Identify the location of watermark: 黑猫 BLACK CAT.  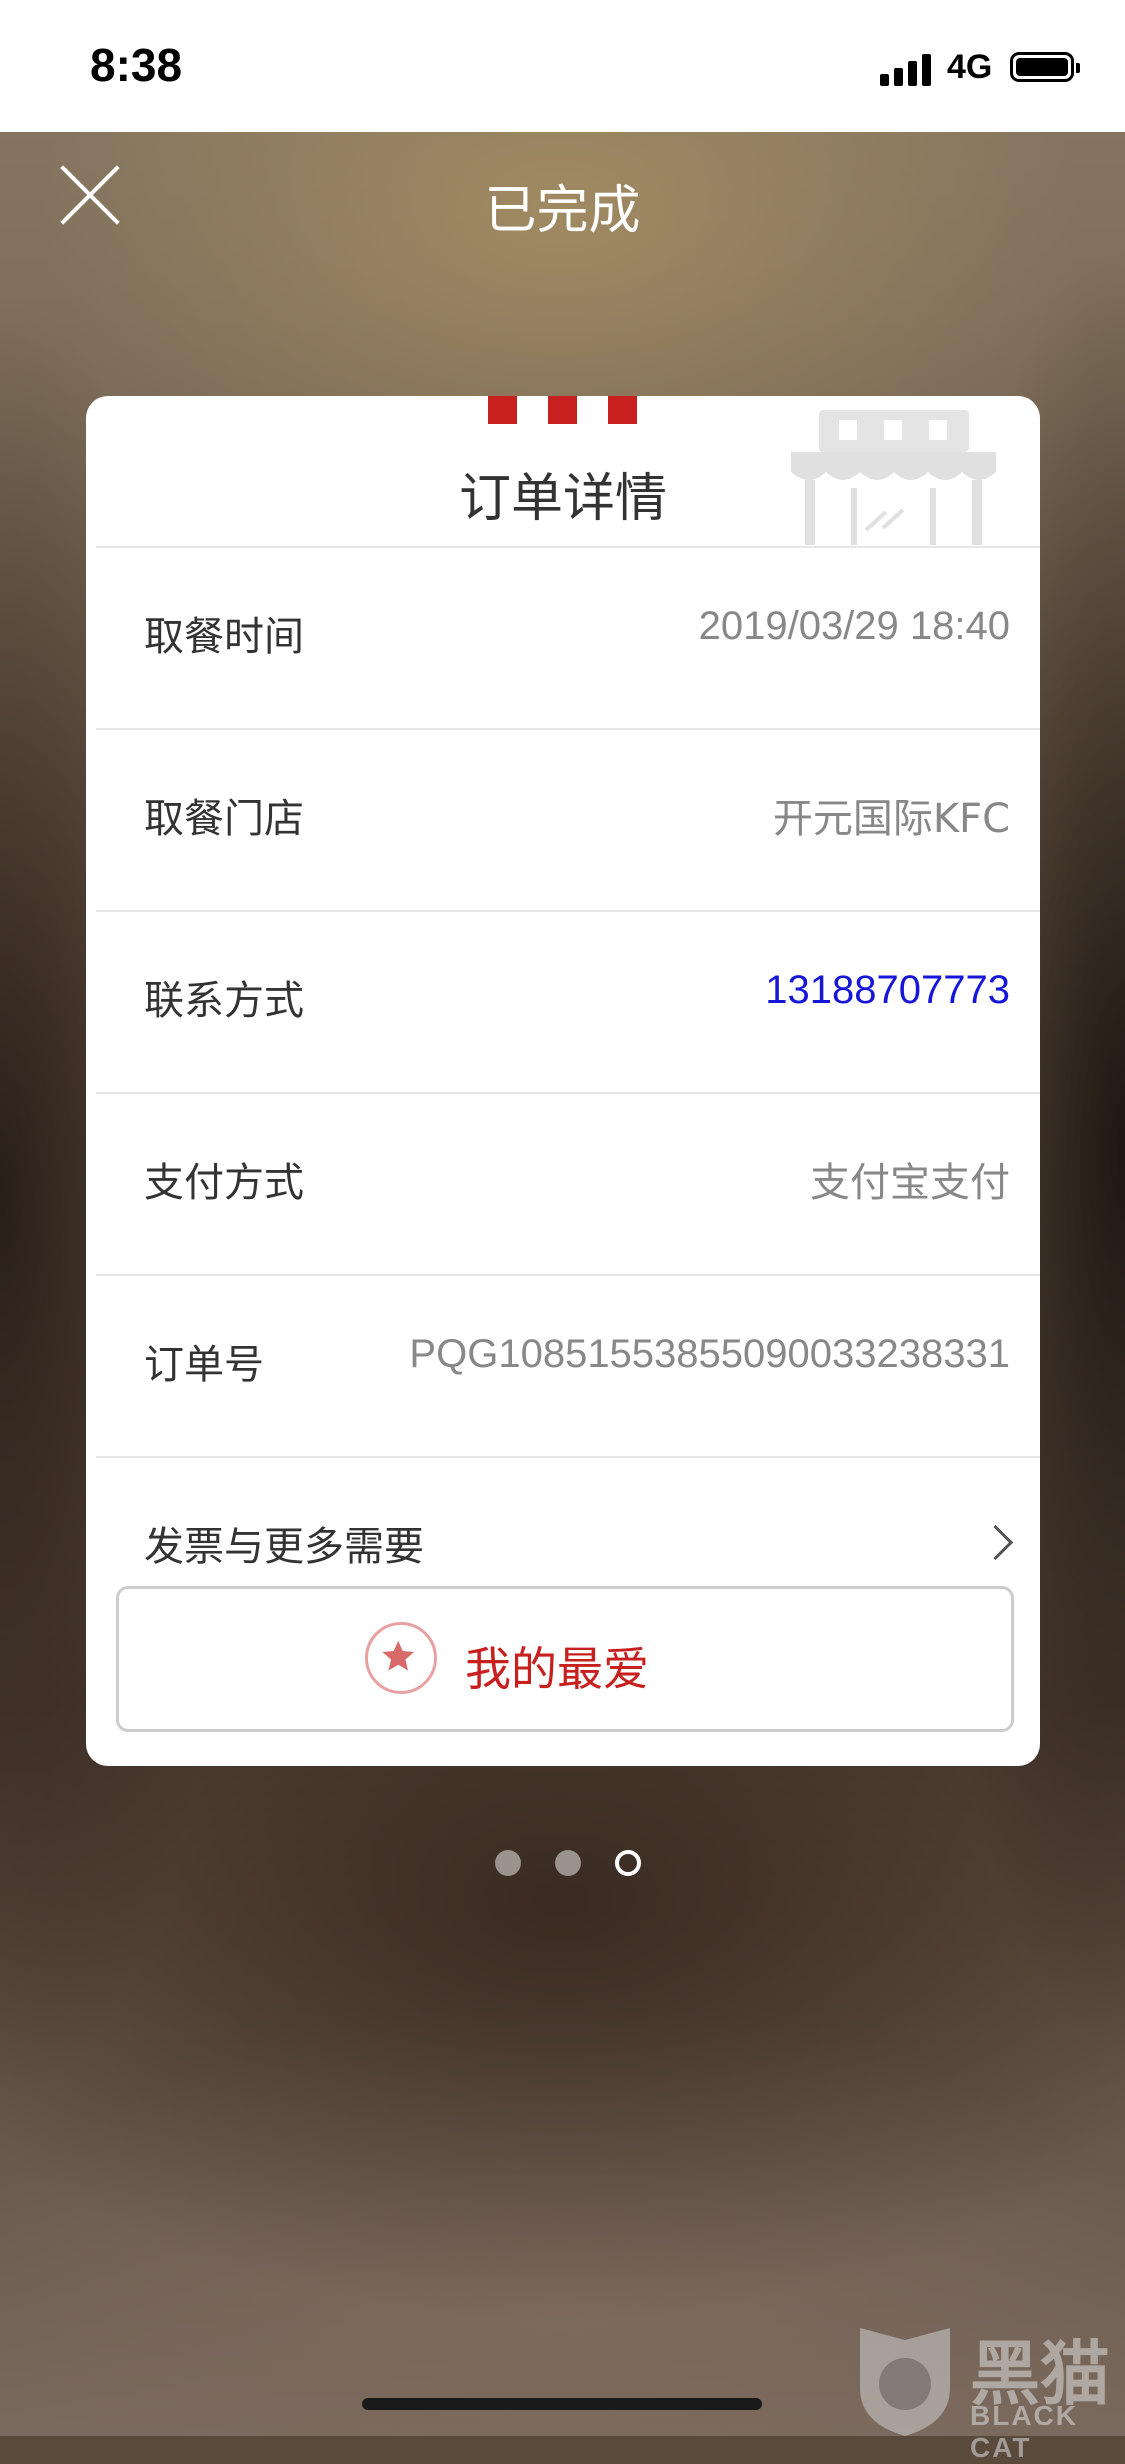
(987, 2390).